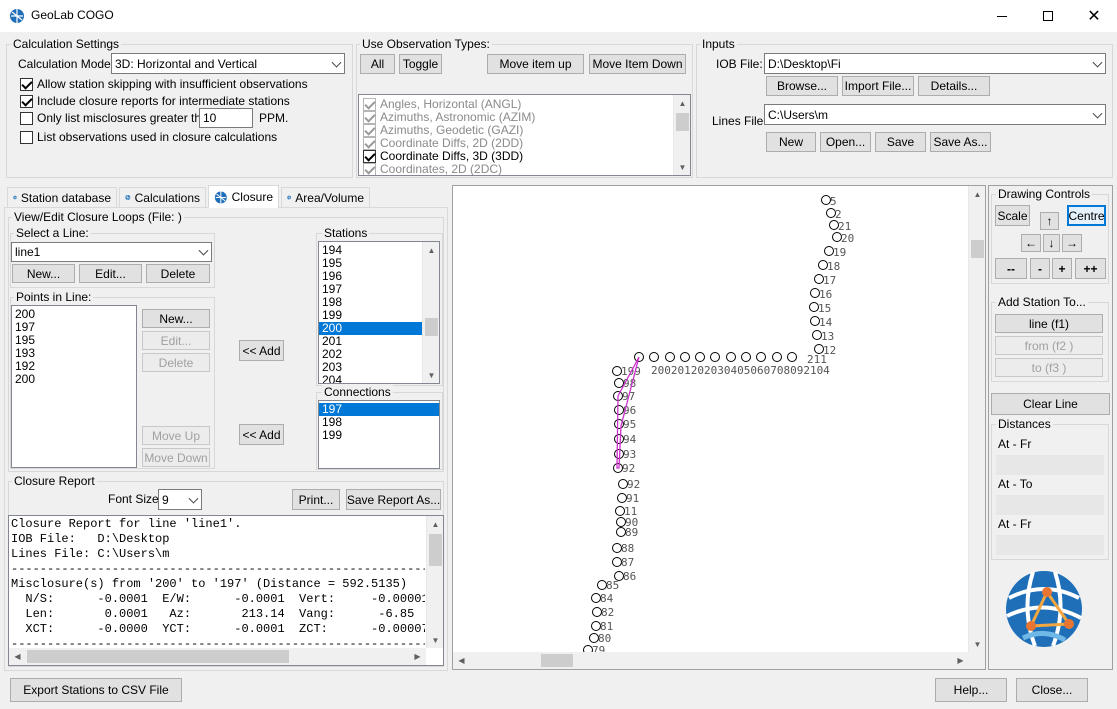 The height and width of the screenshot is (709, 1117). Describe the element at coordinates (449, 117) in the screenshot. I see `observation-type-item: Azimuths, Astronomic (AZIM)` at that location.